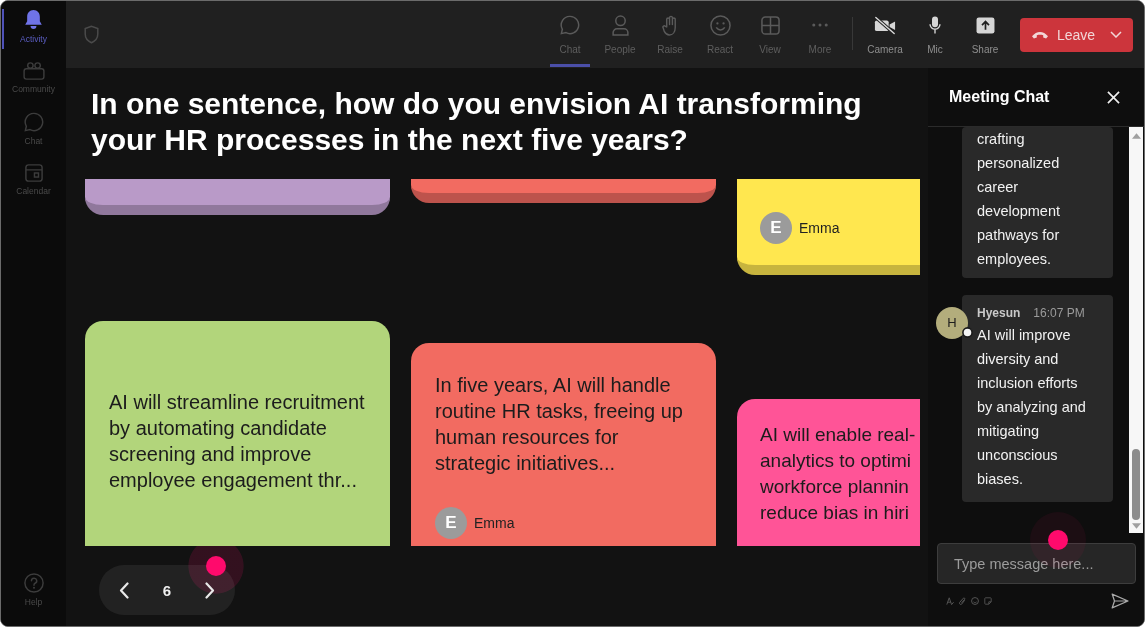  What do you see at coordinates (1059, 34) in the screenshot?
I see `leave-button: Leave` at bounding box center [1059, 34].